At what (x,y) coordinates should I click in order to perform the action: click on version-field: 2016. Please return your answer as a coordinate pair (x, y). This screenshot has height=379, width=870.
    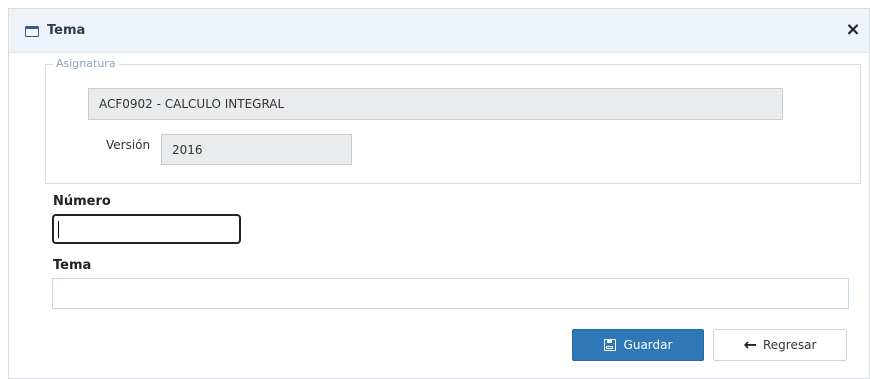
    Looking at the image, I should click on (256, 149).